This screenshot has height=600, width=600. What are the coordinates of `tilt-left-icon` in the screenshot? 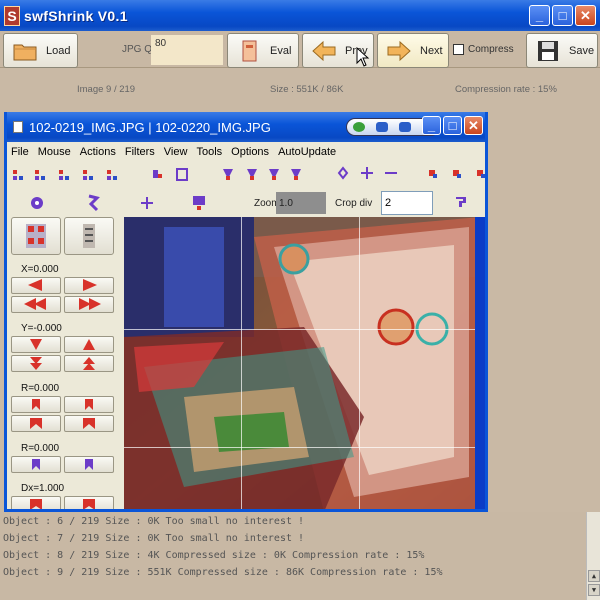 It's located at (36, 464).